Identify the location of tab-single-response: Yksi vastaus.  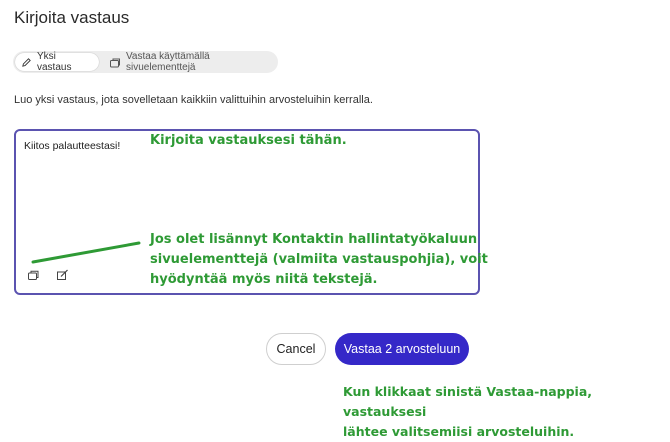
(57, 62).